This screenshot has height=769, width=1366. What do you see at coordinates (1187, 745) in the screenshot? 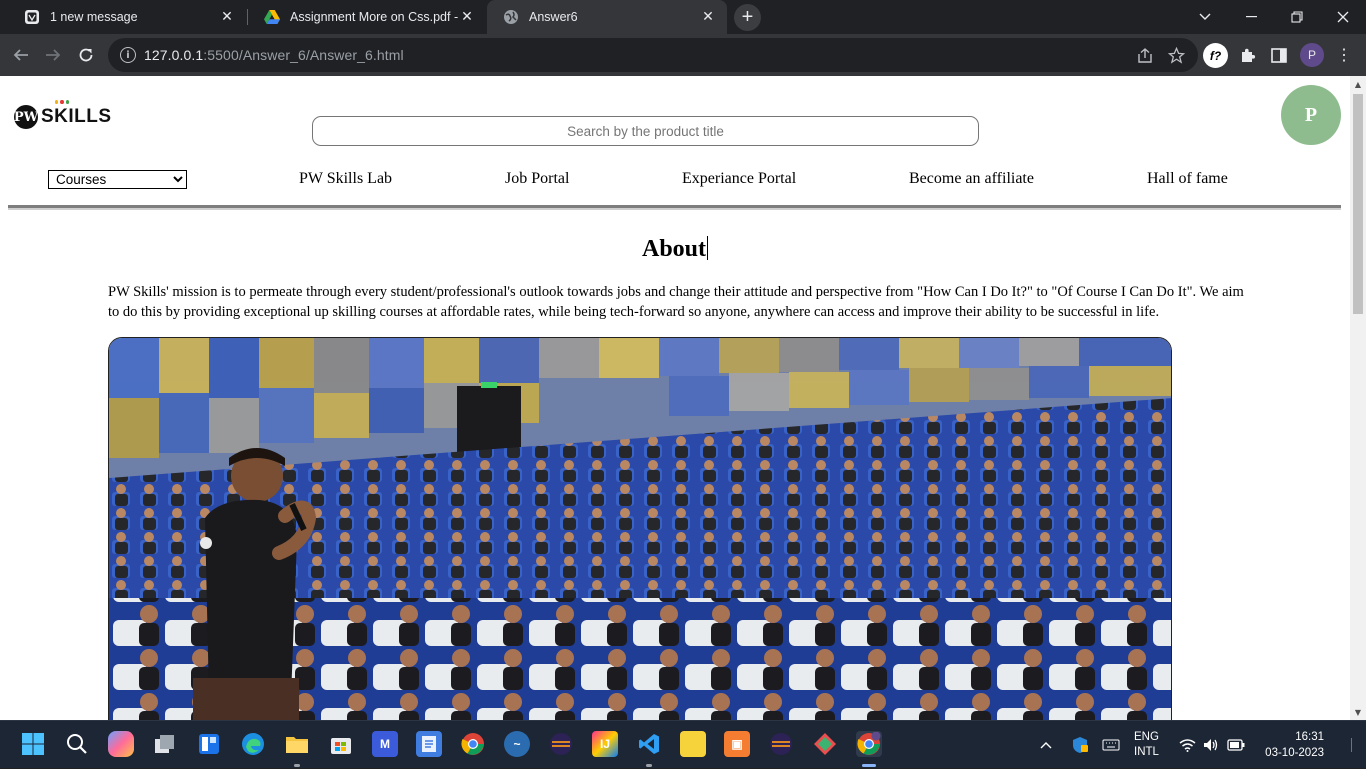
I see `wifi-icon` at bounding box center [1187, 745].